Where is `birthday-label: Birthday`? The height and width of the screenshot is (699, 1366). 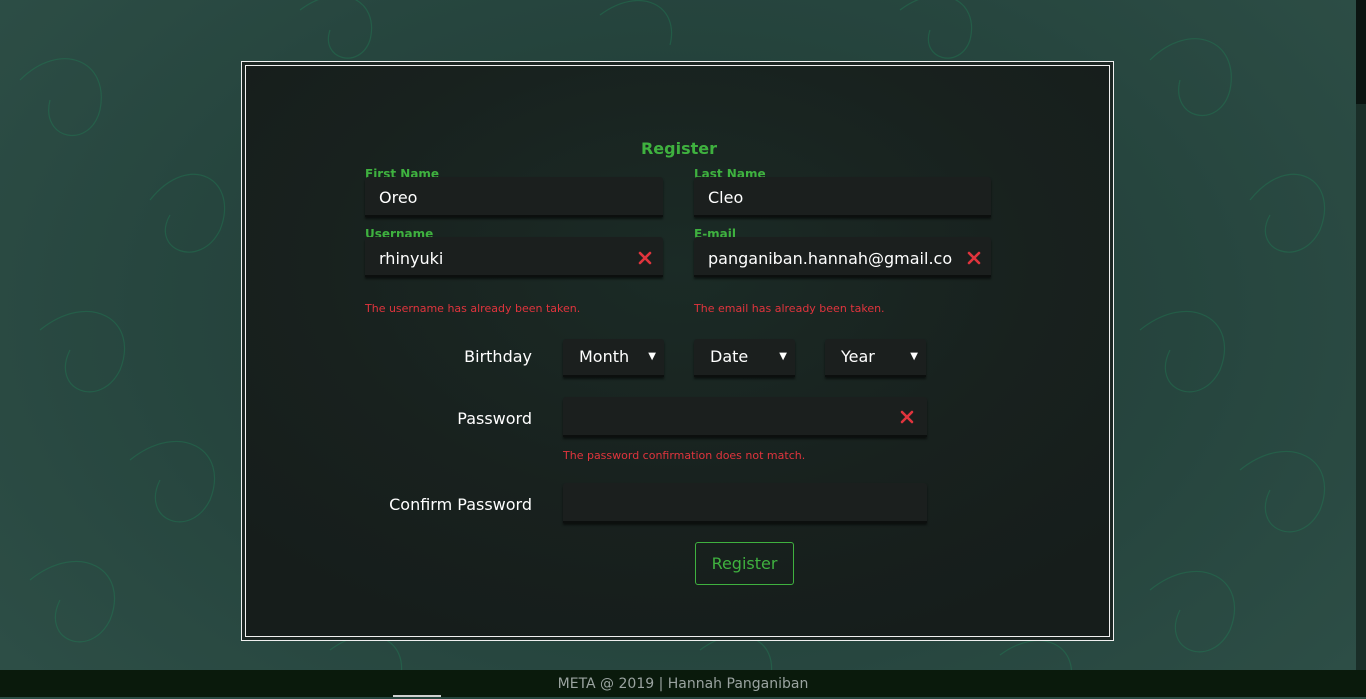 birthday-label: Birthday is located at coordinates (498, 356).